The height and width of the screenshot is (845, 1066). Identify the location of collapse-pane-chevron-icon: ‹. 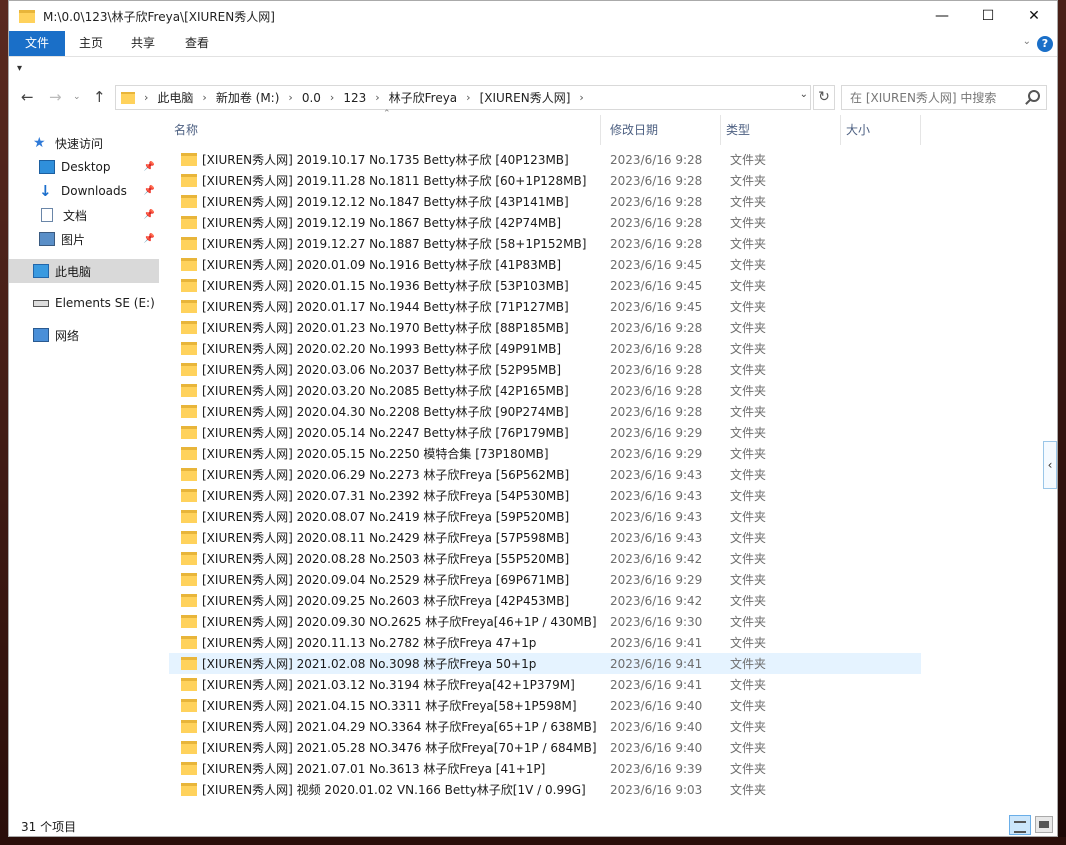
(1050, 465).